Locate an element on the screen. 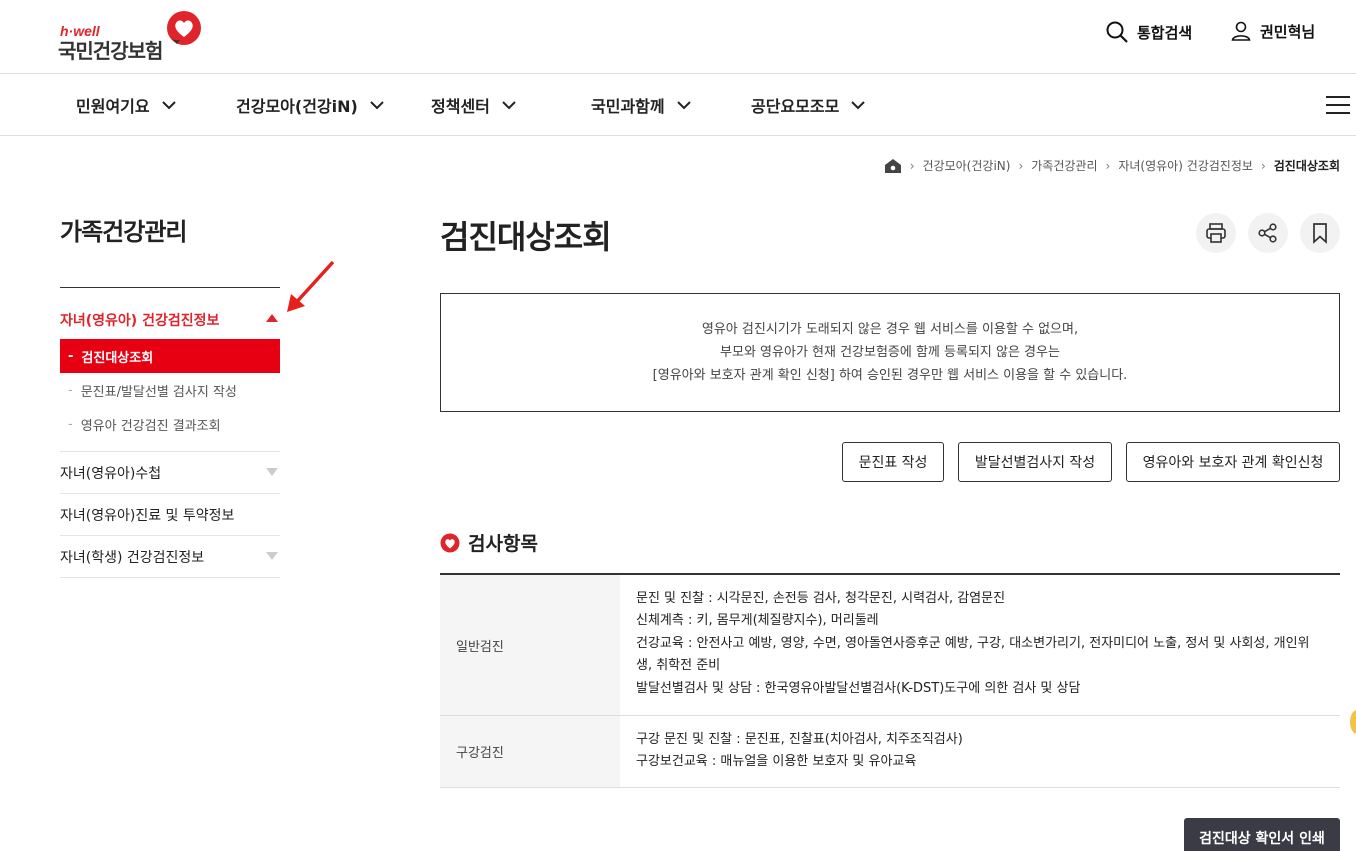 The width and height of the screenshot is (1356, 851). printer-icon is located at coordinates (1216, 233).